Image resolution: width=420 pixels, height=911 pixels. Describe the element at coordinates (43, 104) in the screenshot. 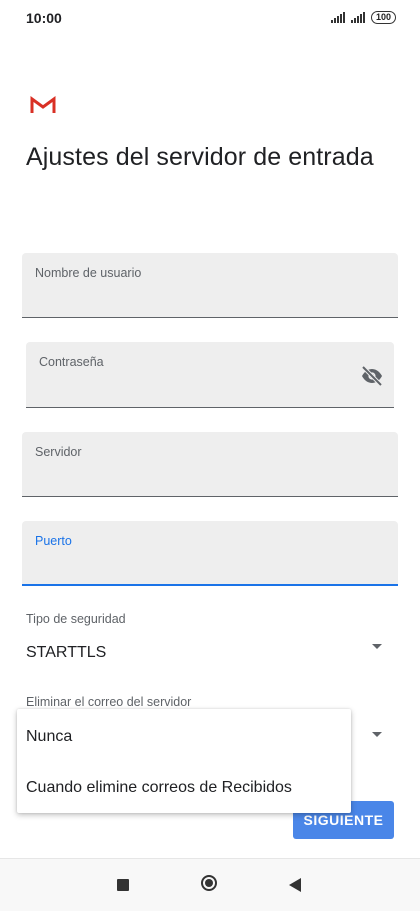

I see `gmail-logo` at that location.